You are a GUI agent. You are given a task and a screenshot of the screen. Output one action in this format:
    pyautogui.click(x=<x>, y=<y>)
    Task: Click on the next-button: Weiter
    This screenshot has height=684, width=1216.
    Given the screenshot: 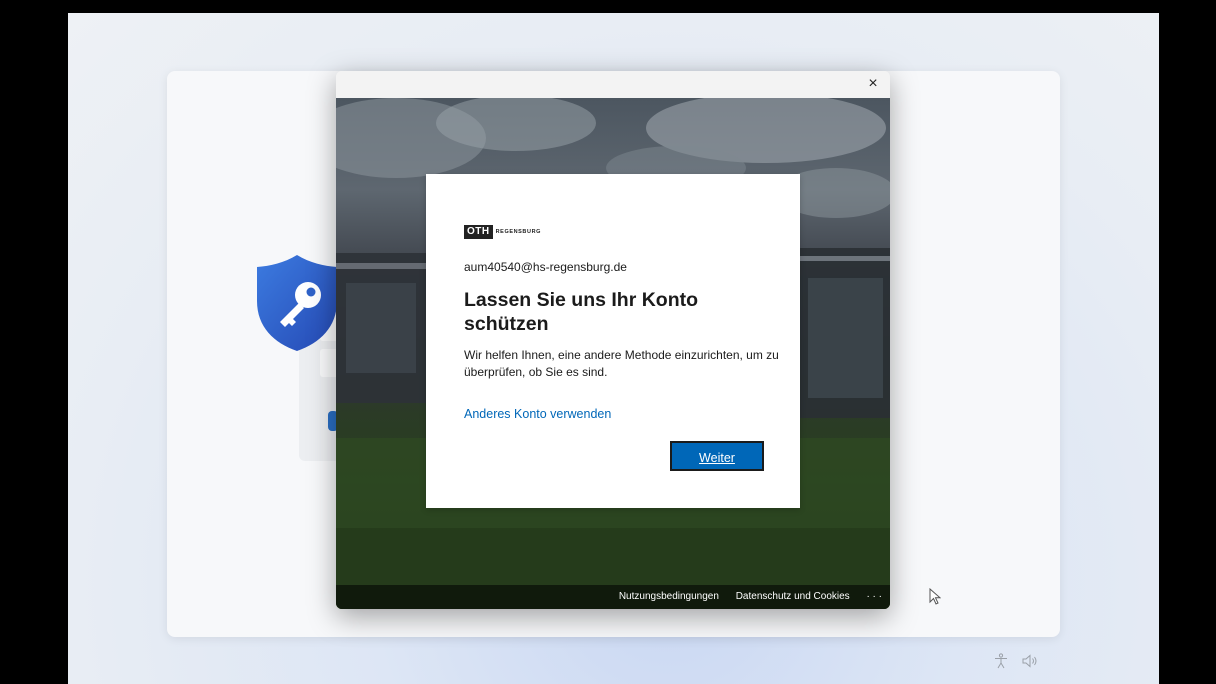 What is the action you would take?
    pyautogui.click(x=717, y=456)
    